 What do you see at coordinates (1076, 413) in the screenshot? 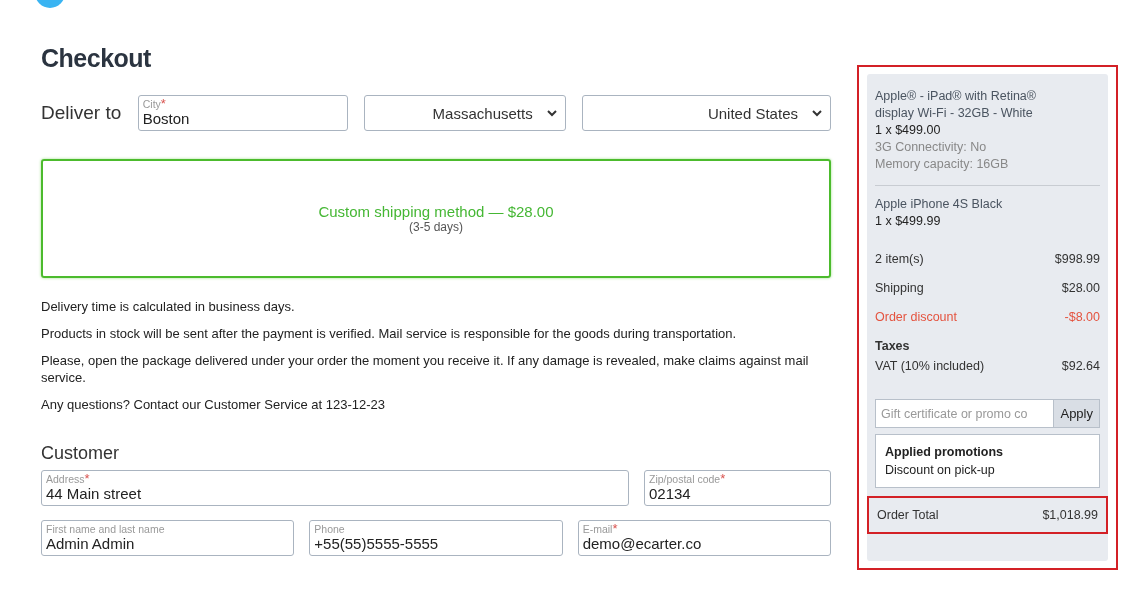
I see `apply-button: Apply` at bounding box center [1076, 413].